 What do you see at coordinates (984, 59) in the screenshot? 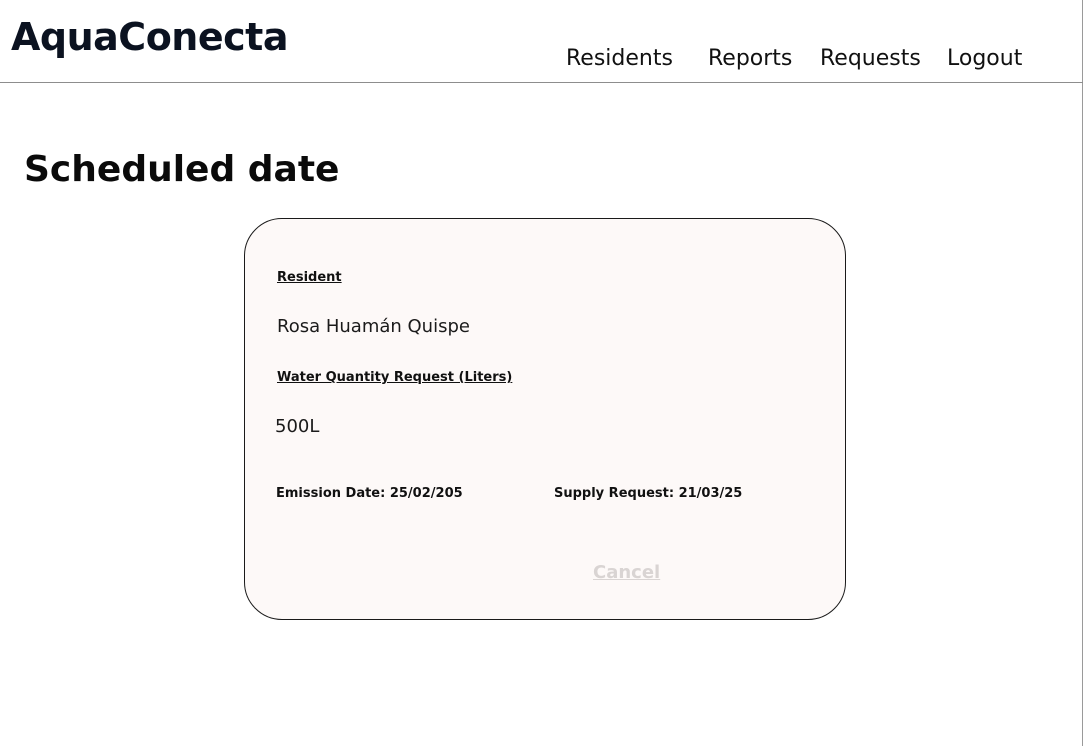
I see `nav-logout-link: Logout` at bounding box center [984, 59].